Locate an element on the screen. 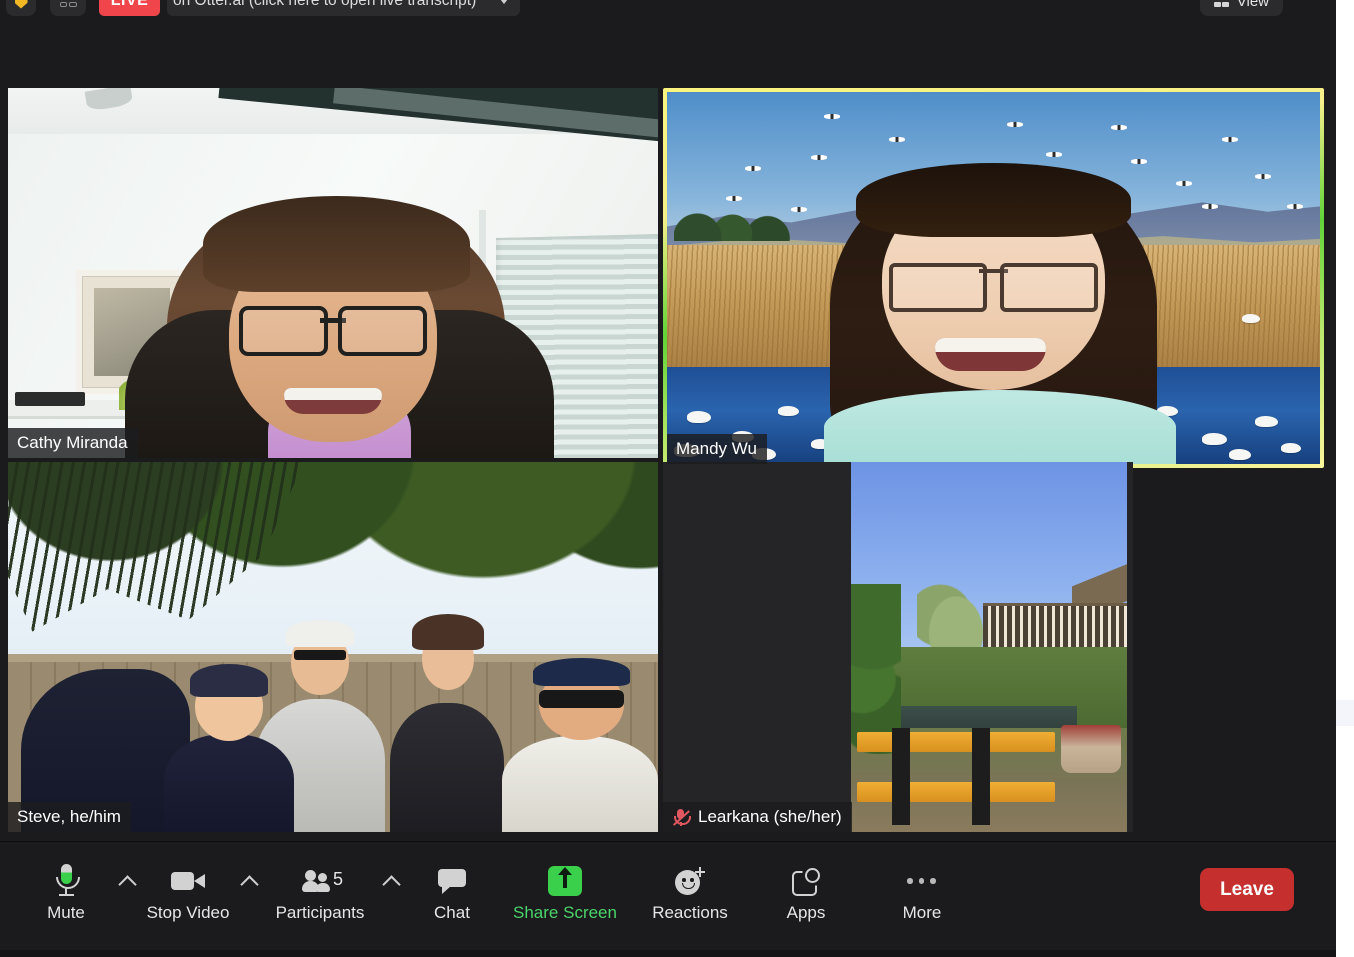 This screenshot has width=1354, height=957. video-camera-icon is located at coordinates (188, 881).